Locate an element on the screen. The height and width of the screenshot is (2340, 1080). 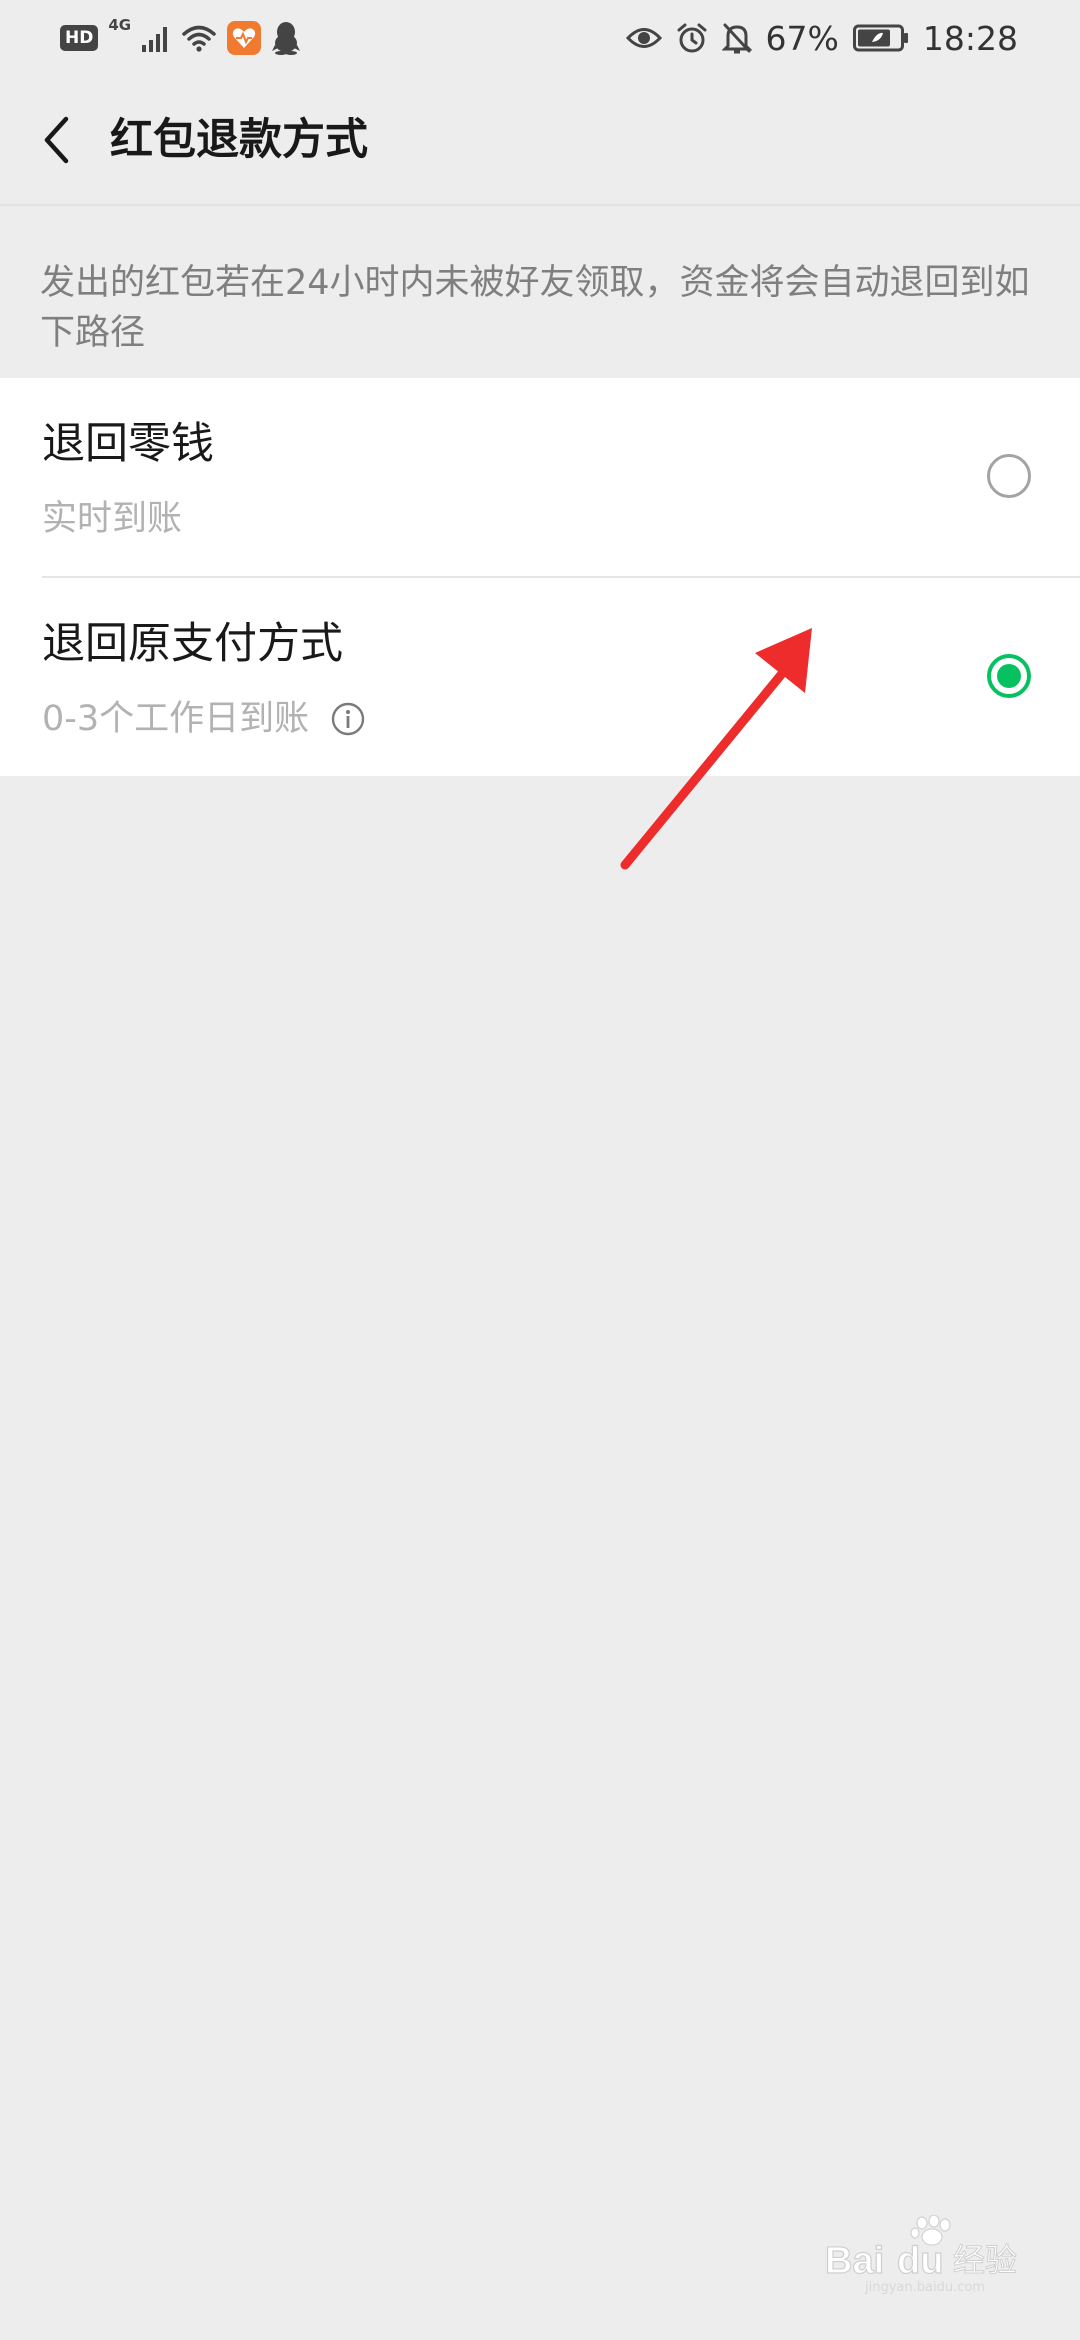
option-subtitle-text: 实时到账 is located at coordinates (112, 519).